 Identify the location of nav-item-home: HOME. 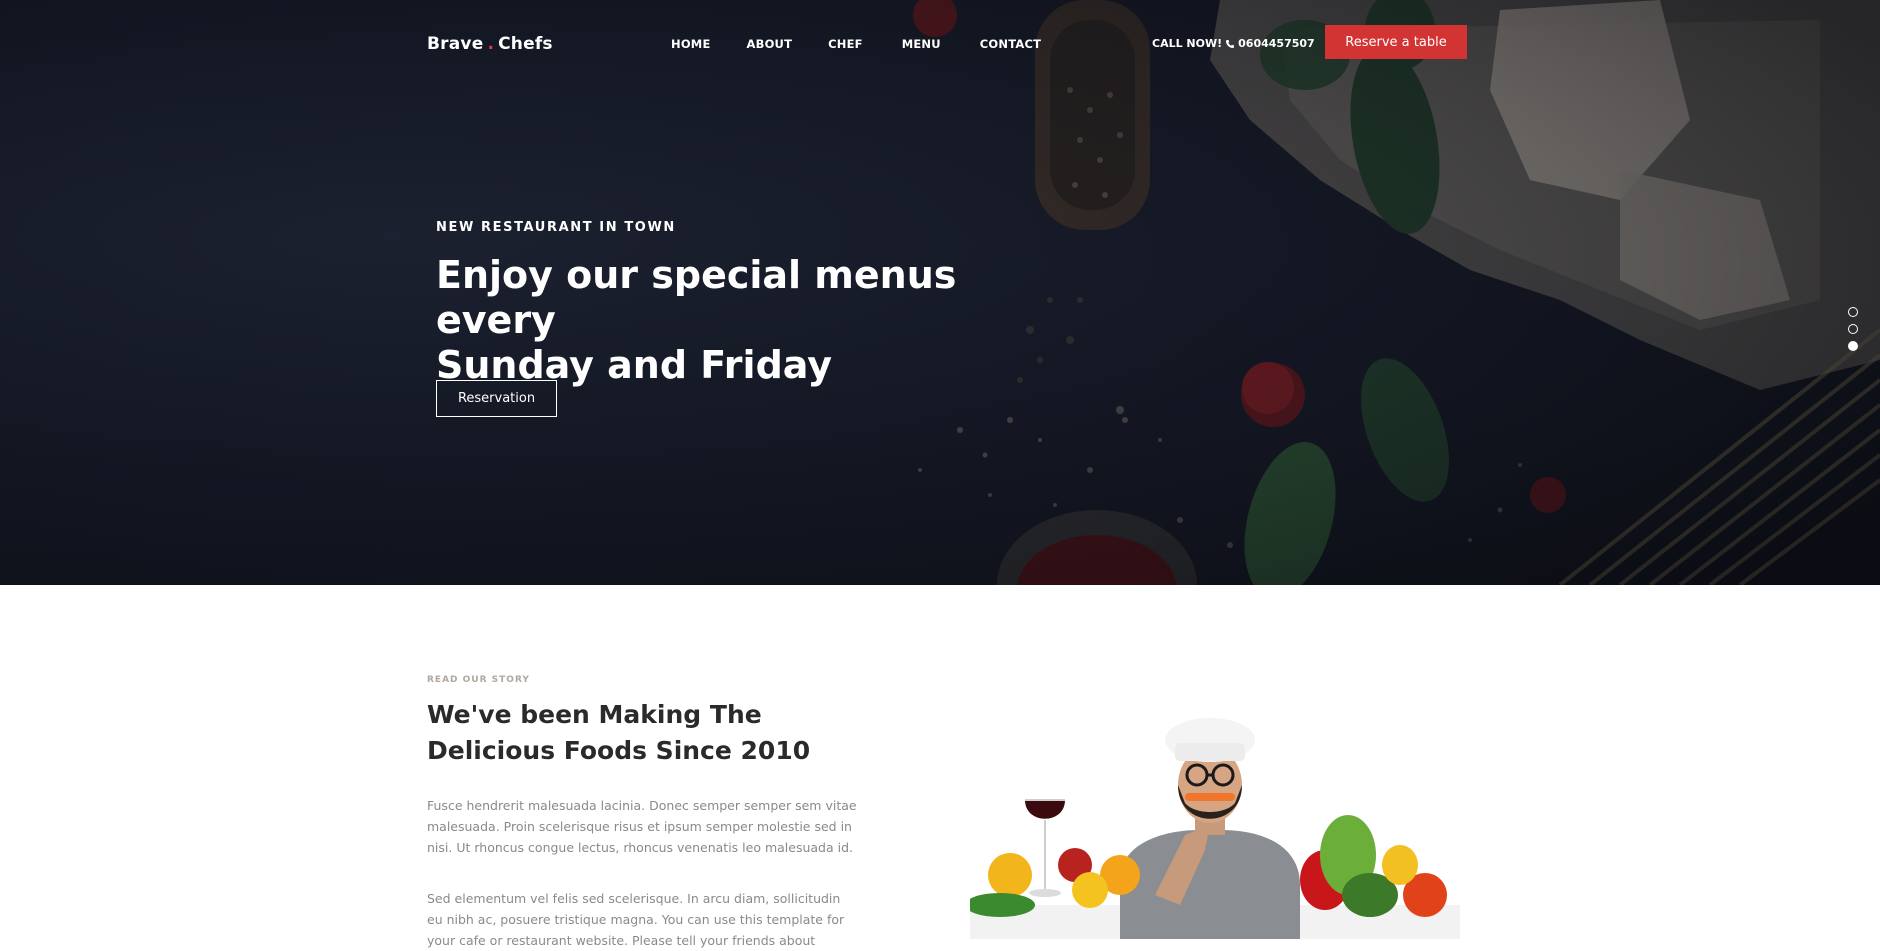
(691, 44).